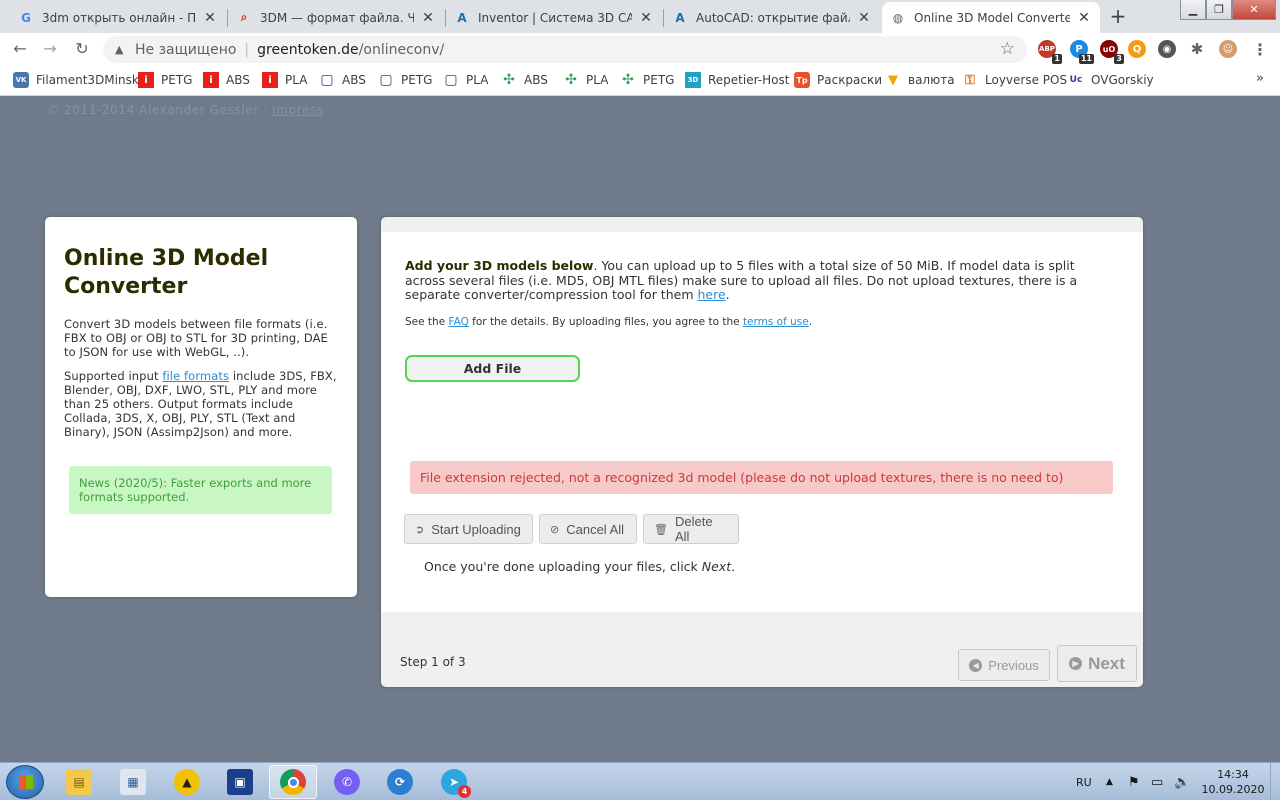 The height and width of the screenshot is (800, 1280). What do you see at coordinates (1137, 49) in the screenshot?
I see `search-extension-icon: Q` at bounding box center [1137, 49].